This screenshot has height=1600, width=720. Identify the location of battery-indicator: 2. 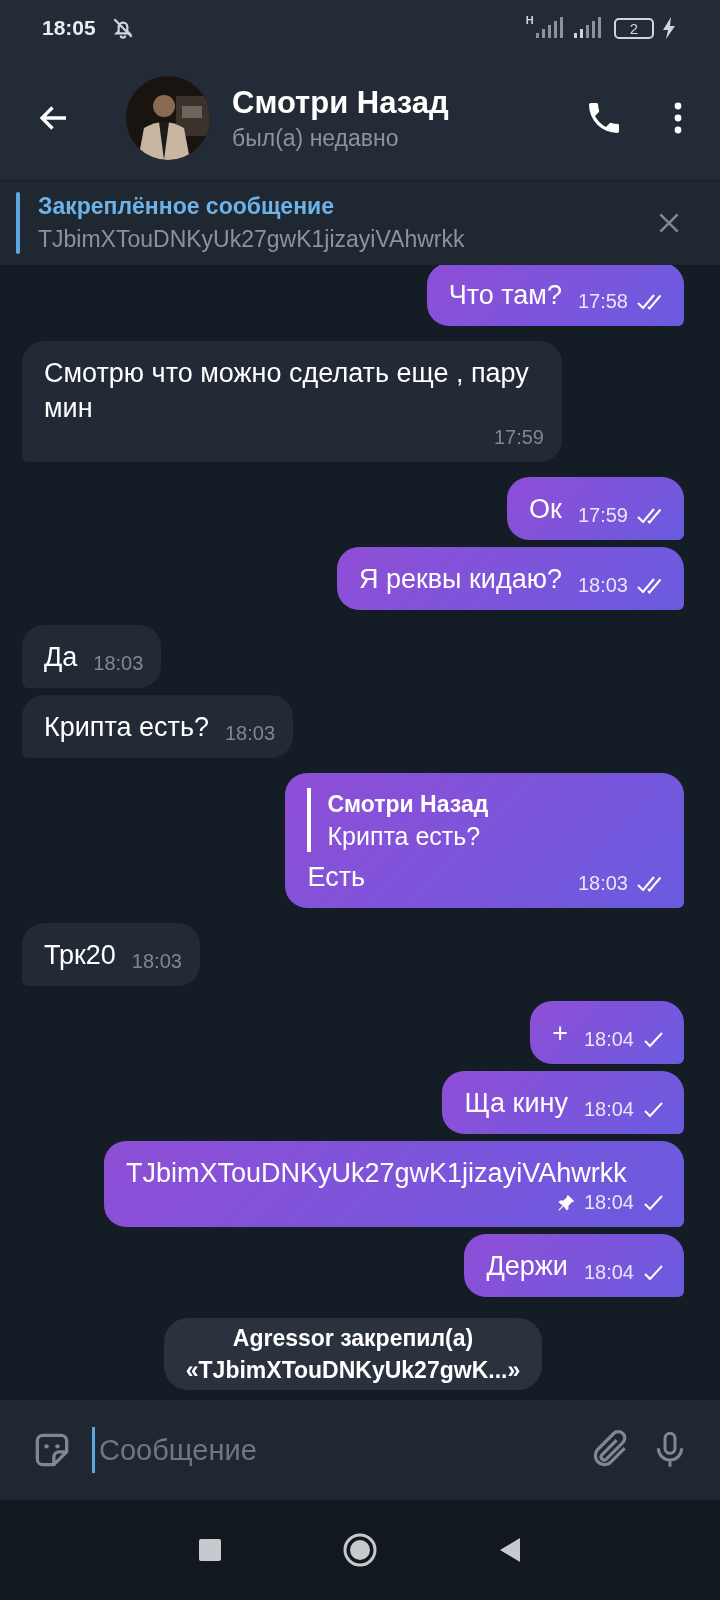
(633, 28).